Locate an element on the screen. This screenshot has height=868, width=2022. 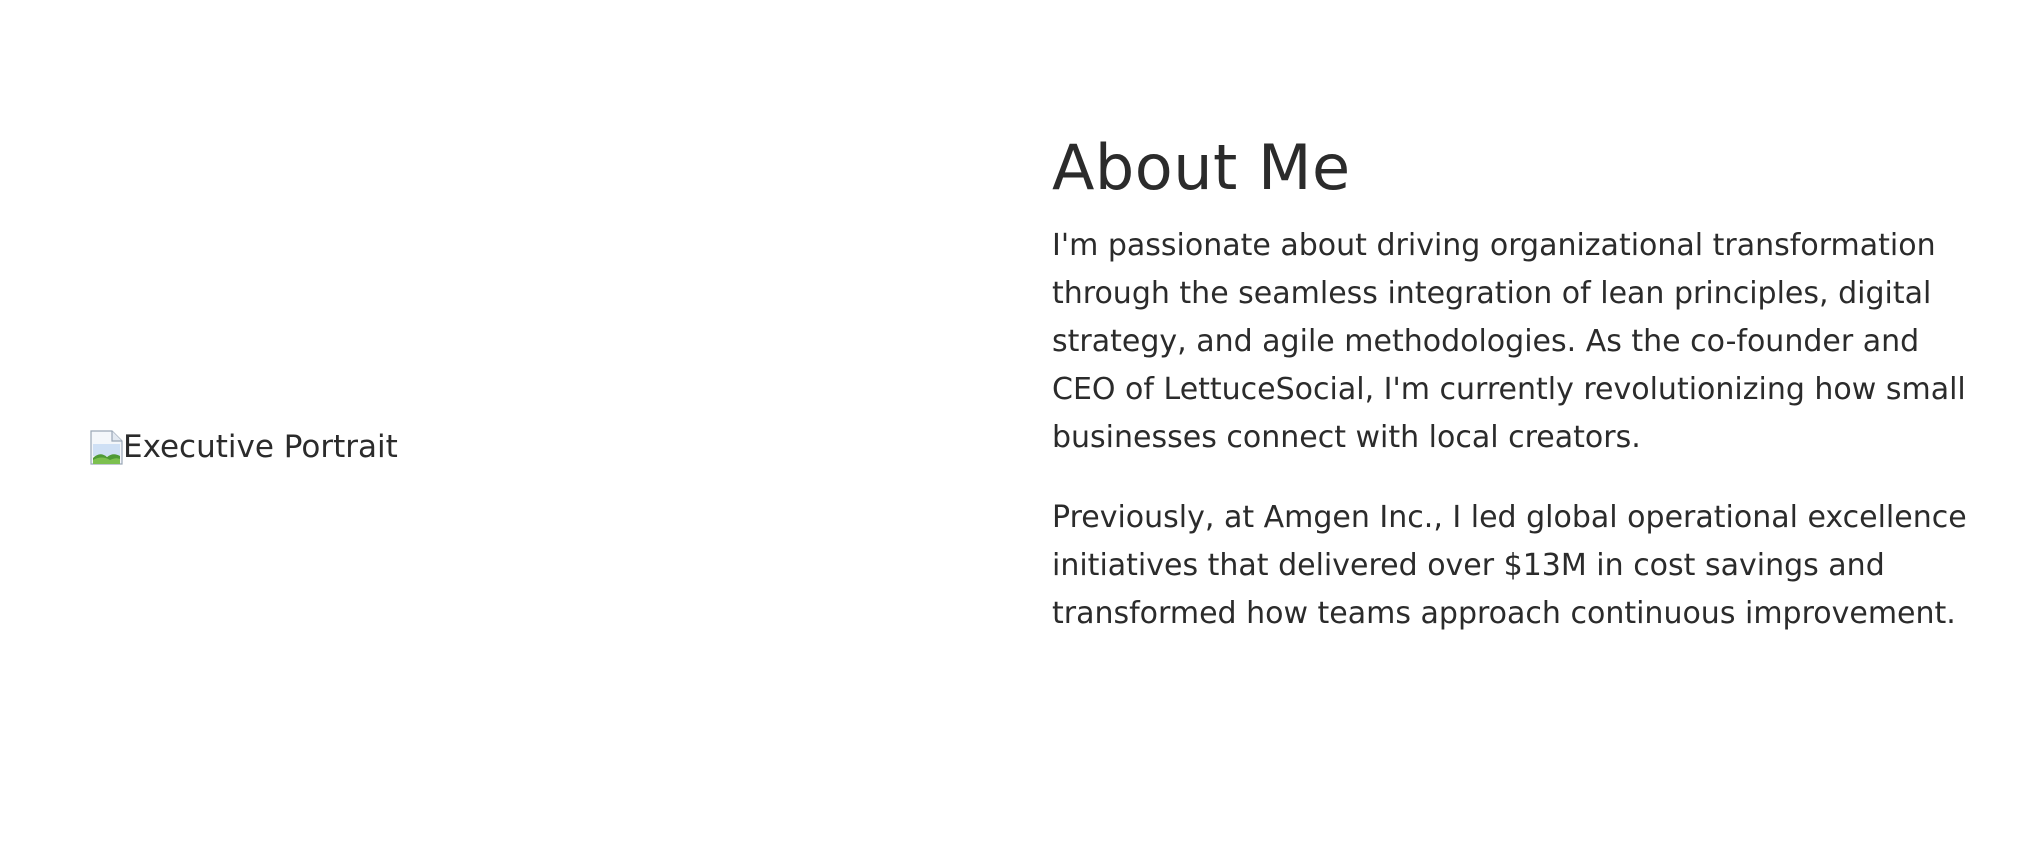
portrait-alt-text: Executive Portrait is located at coordinates (260, 447).